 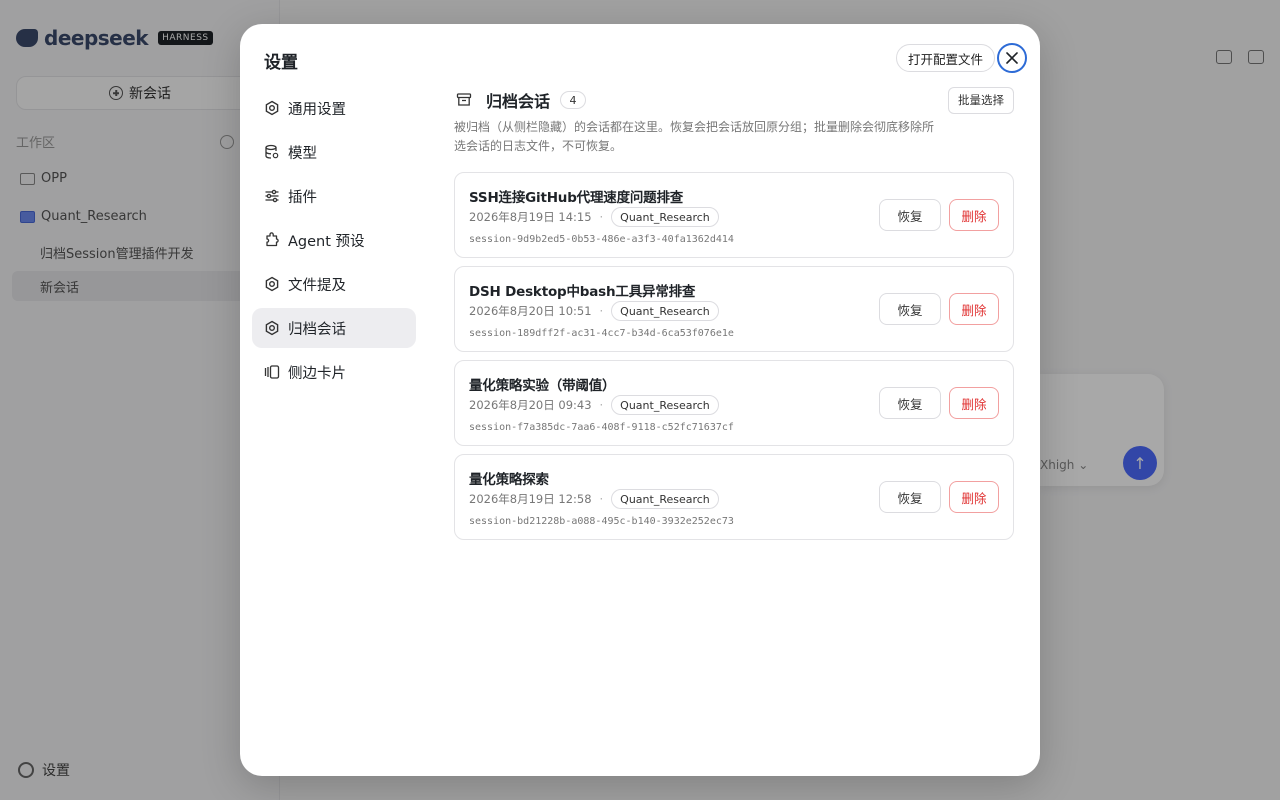 I want to click on session-title: DSH Desktop中bash工具异常排查, so click(x=582, y=292).